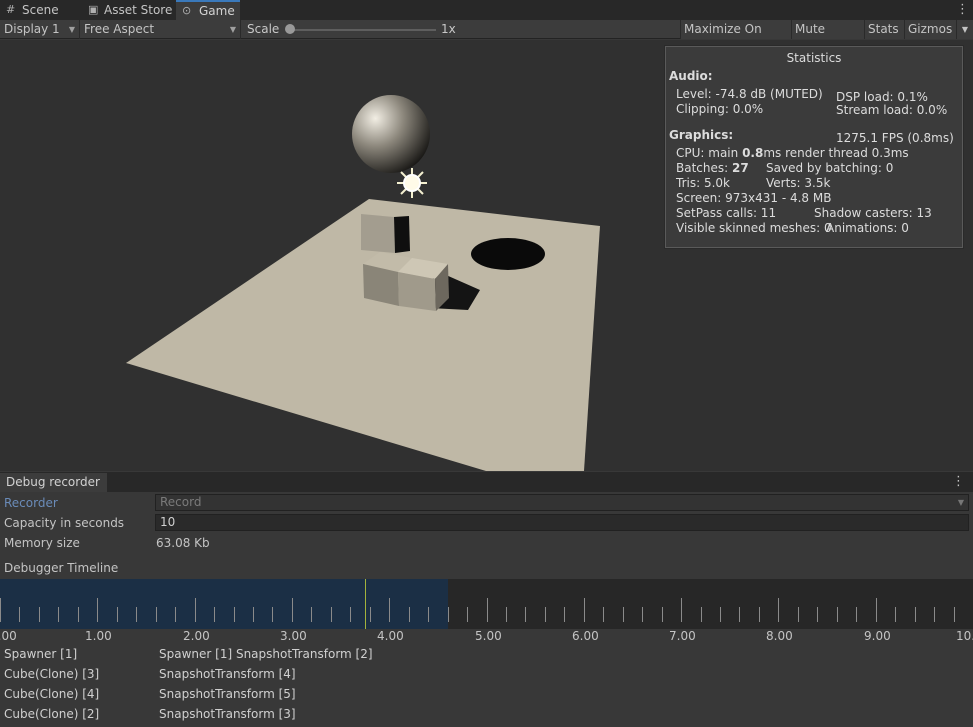 The width and height of the screenshot is (973, 727). I want to click on display-dropdown-label: Display 1, so click(32, 29).